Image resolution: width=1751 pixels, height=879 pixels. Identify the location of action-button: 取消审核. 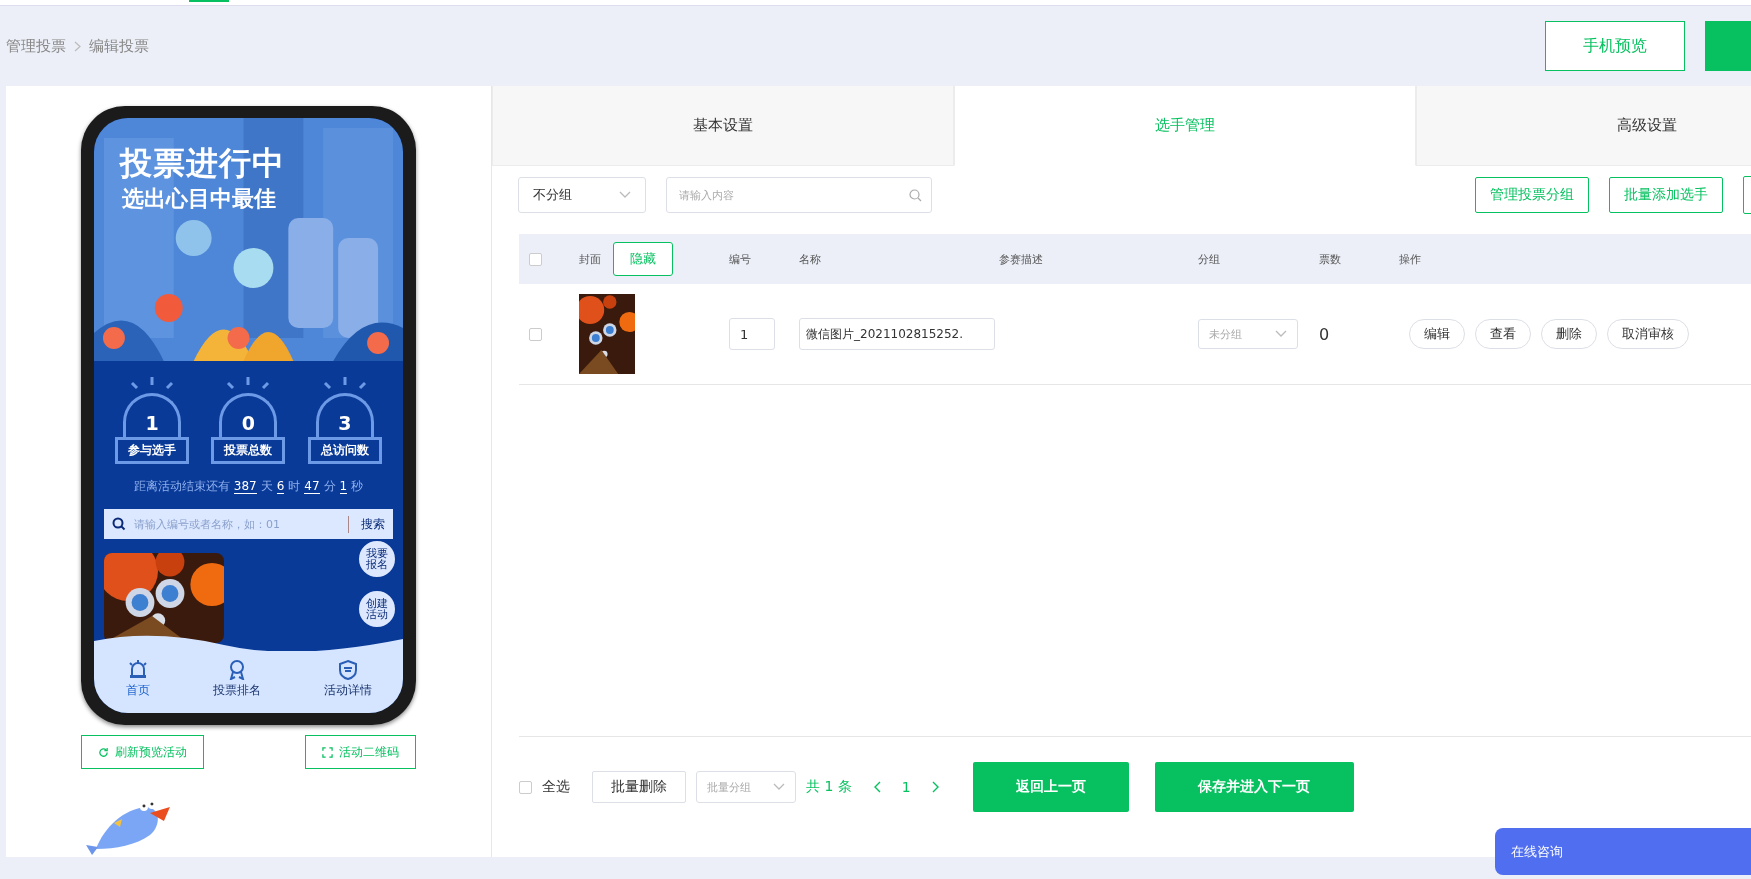
(1648, 334).